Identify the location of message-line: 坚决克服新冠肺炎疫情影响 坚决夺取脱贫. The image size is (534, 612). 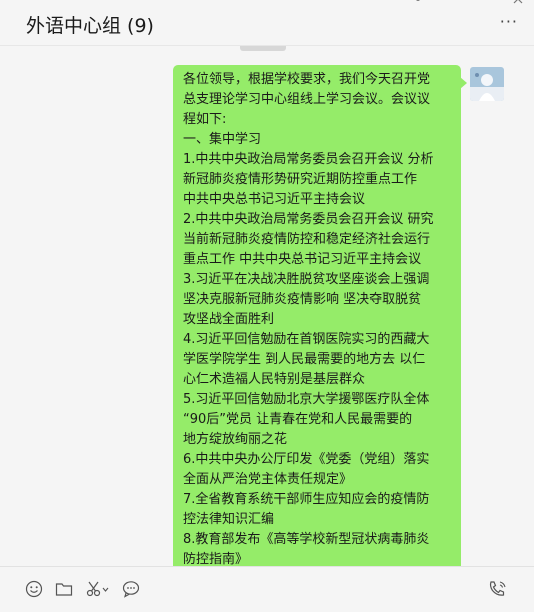
(302, 299).